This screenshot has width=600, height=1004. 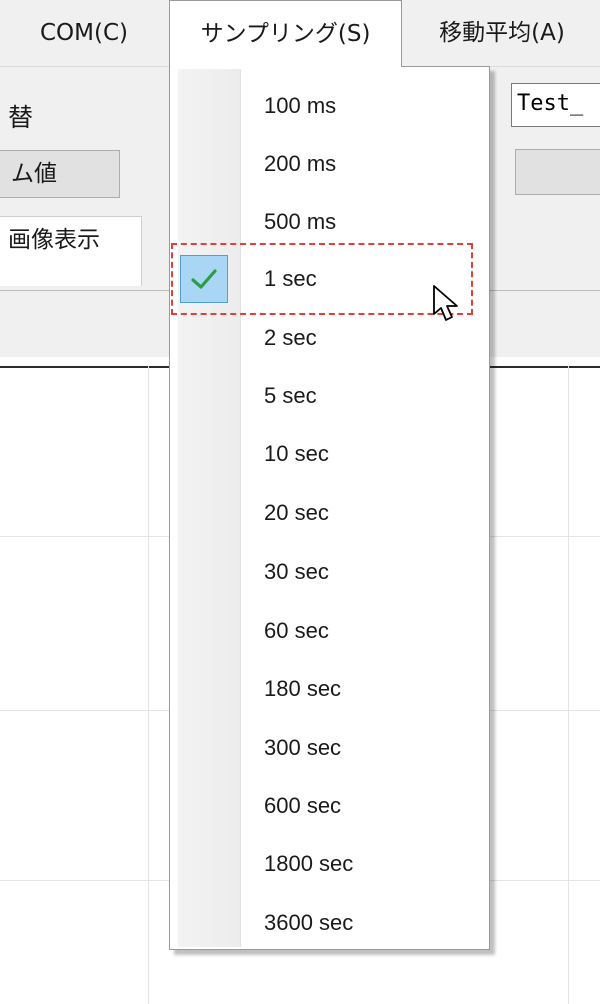 I want to click on menu-bar: COM(C) サンプリング(S) 移動平均(A), so click(x=300, y=33).